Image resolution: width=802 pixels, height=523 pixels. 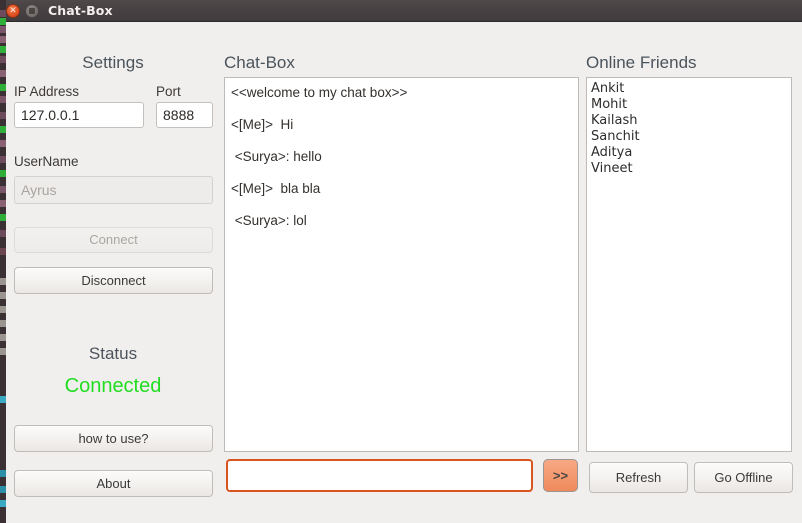 What do you see at coordinates (47, 91) in the screenshot?
I see `ip-address-label: IP Address` at bounding box center [47, 91].